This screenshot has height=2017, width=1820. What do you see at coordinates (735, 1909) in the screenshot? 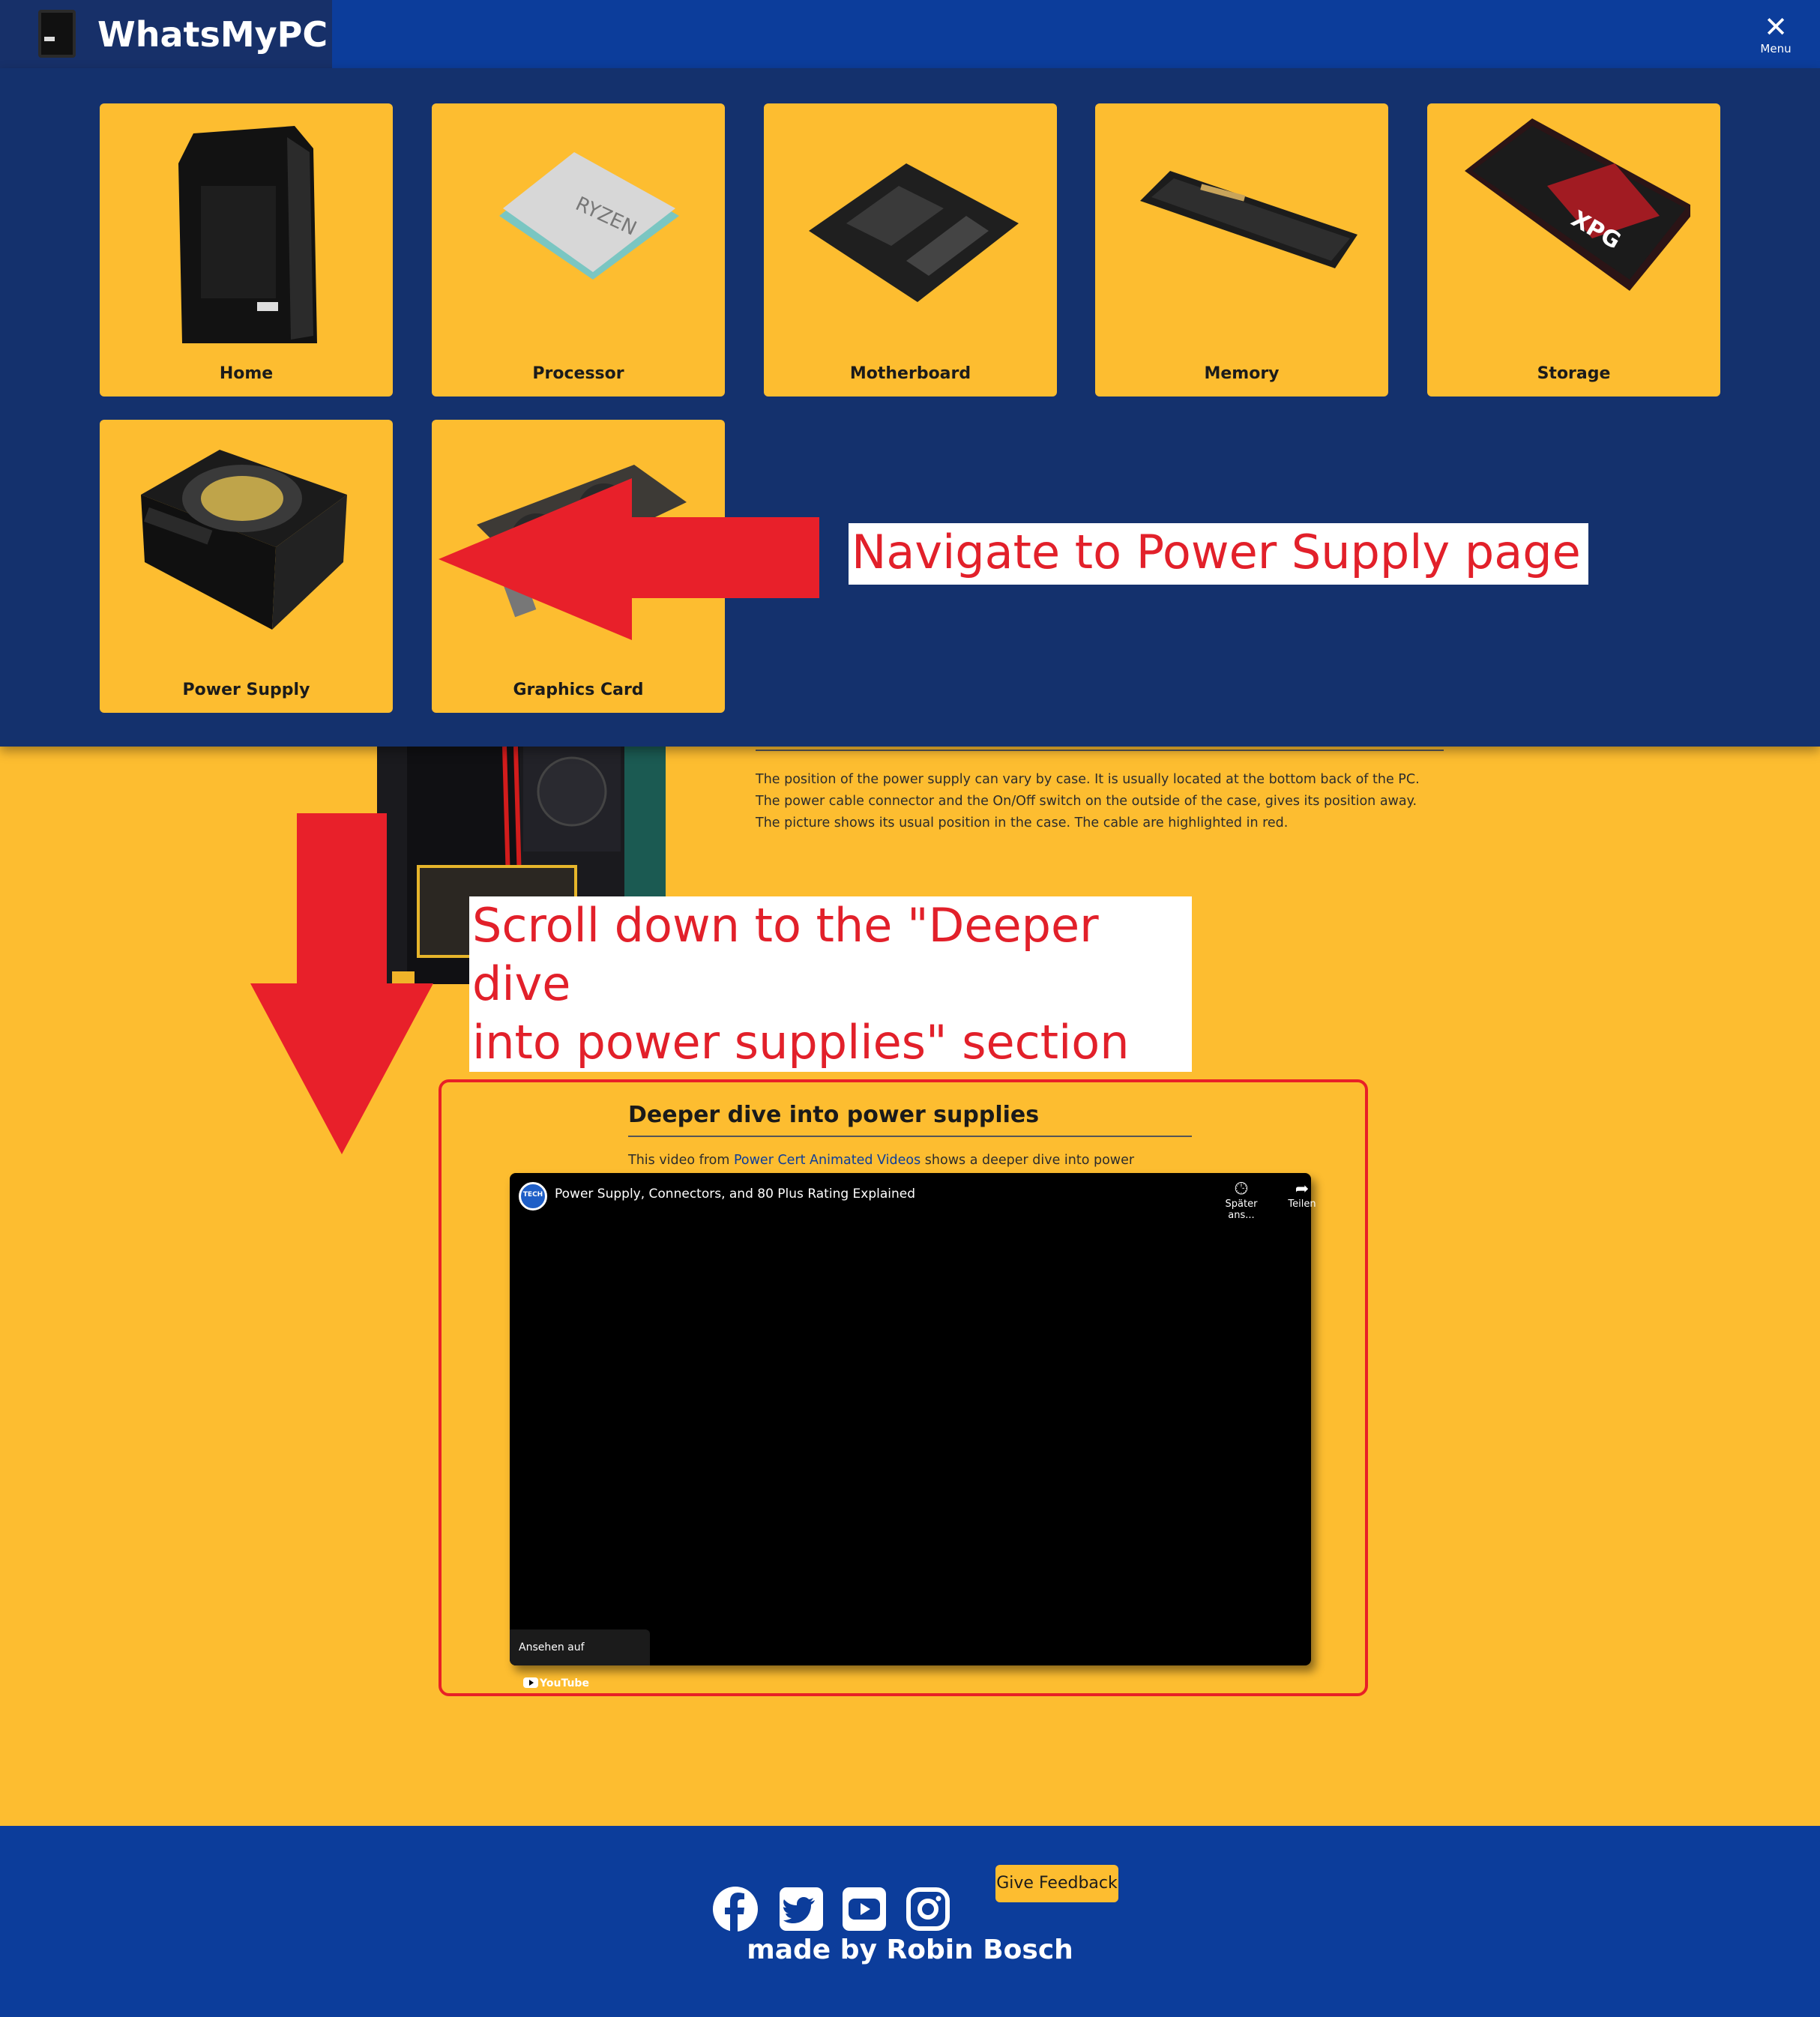
I see `facebook-icon` at bounding box center [735, 1909].